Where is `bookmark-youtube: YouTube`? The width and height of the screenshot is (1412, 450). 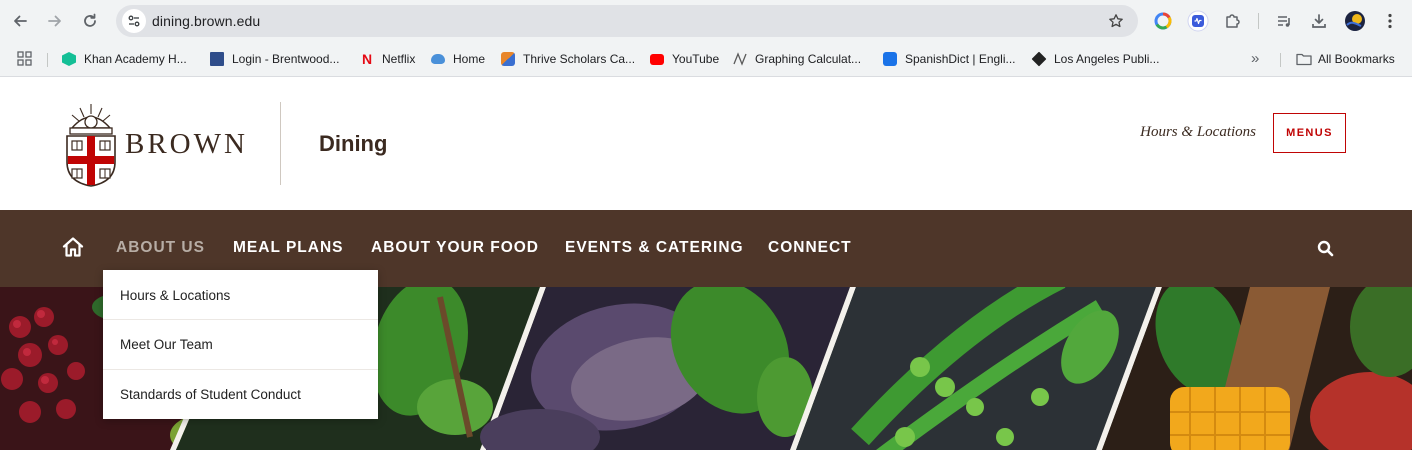
bookmark-youtube: YouTube is located at coordinates (684, 59).